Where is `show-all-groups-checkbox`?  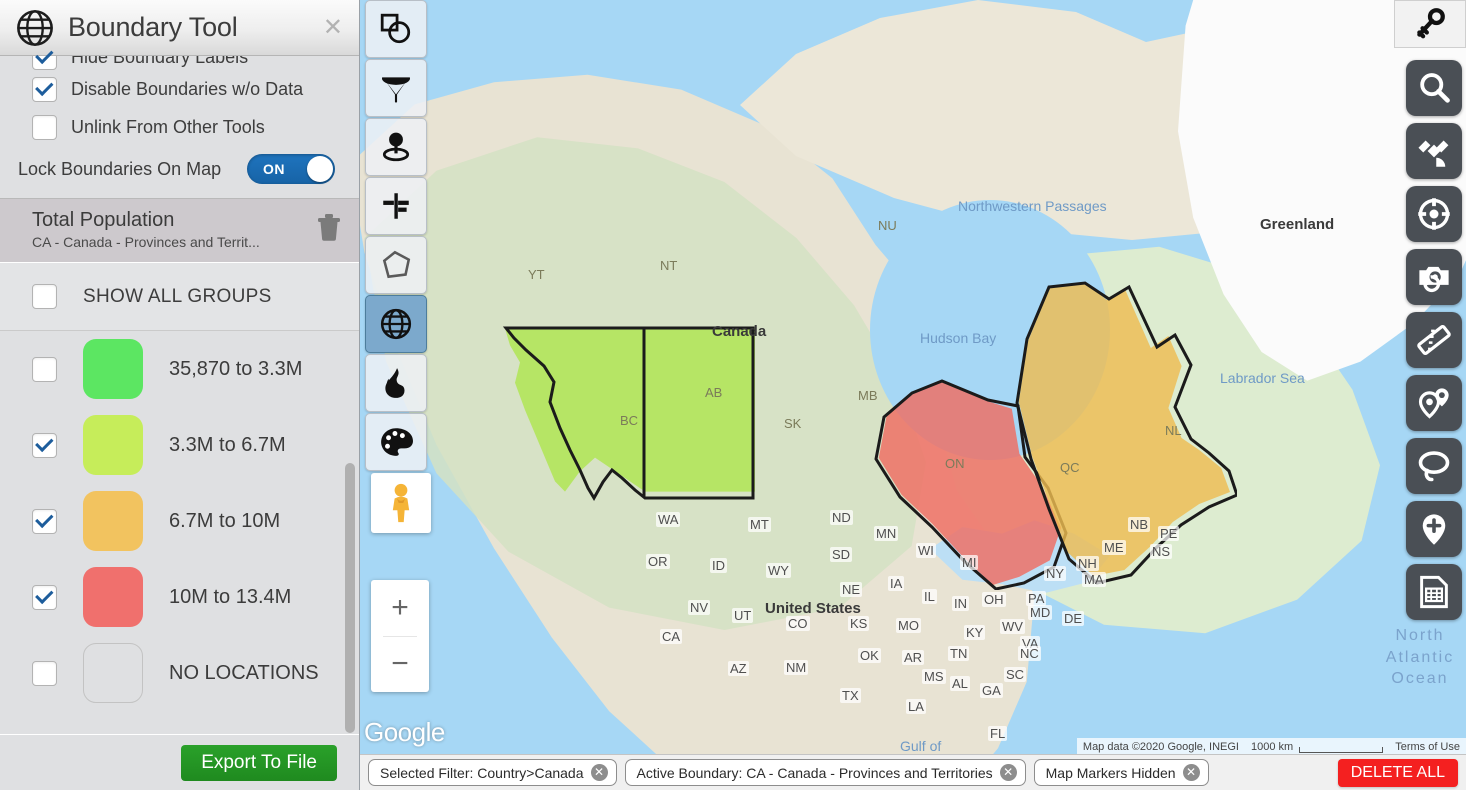 show-all-groups-checkbox is located at coordinates (44, 296).